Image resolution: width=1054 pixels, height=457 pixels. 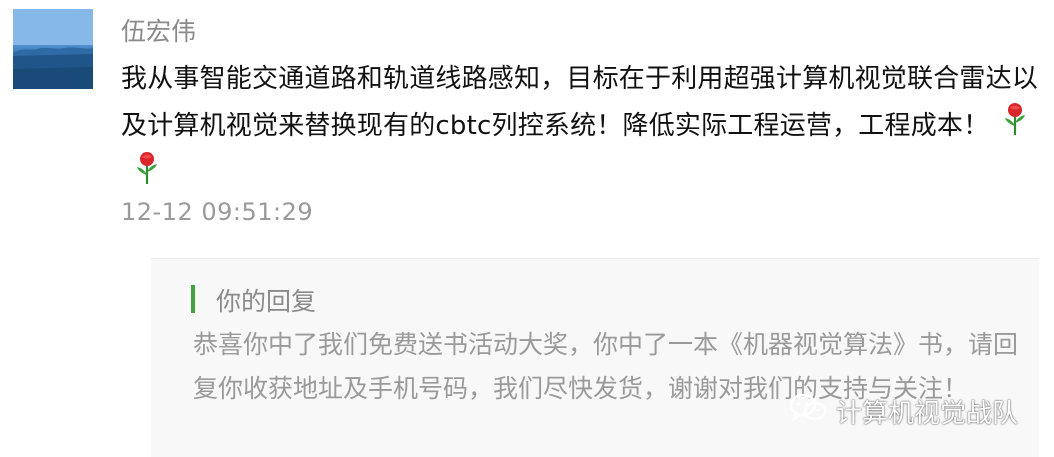 What do you see at coordinates (53, 49) in the screenshot?
I see `avatar` at bounding box center [53, 49].